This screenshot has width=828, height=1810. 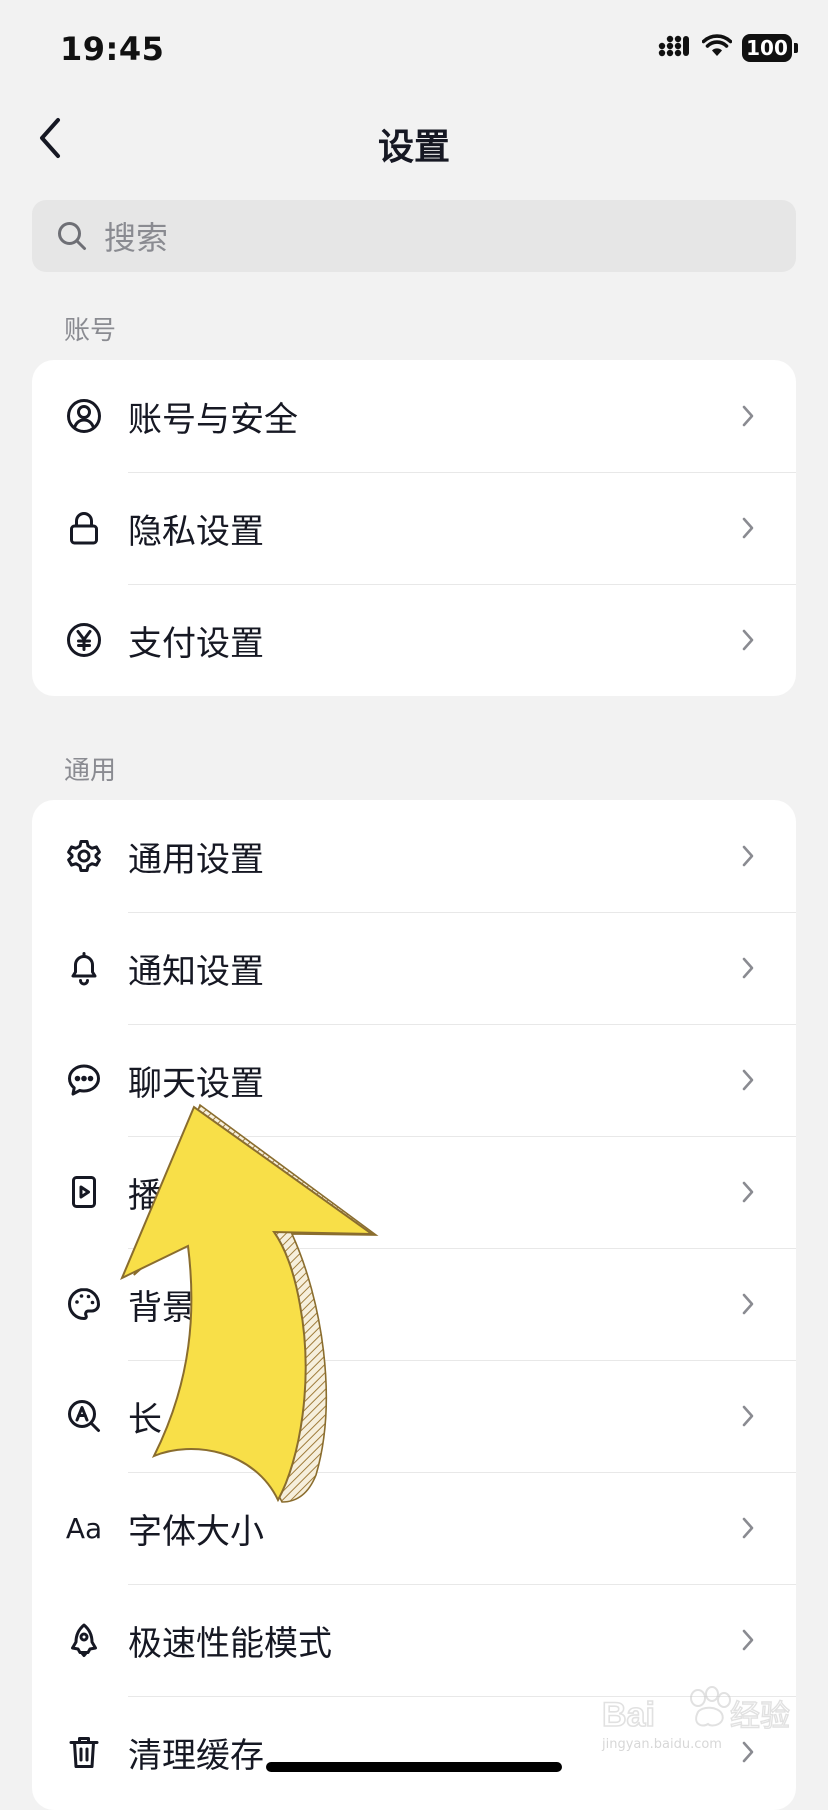 What do you see at coordinates (72, 236) in the screenshot?
I see `search-icon` at bounding box center [72, 236].